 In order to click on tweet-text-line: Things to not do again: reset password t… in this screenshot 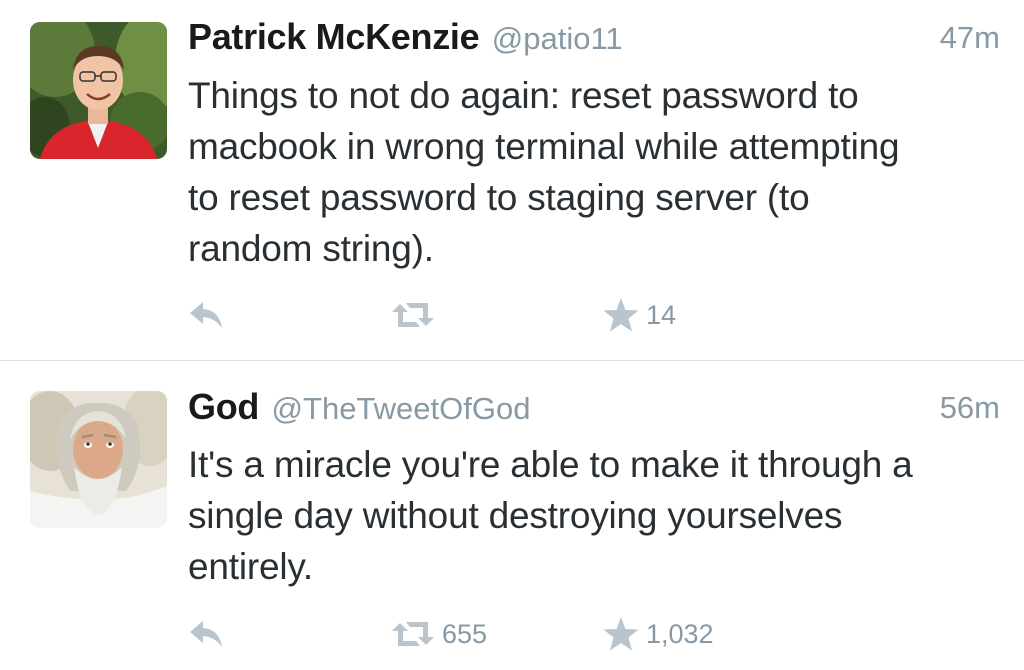, I will do `click(523, 95)`.